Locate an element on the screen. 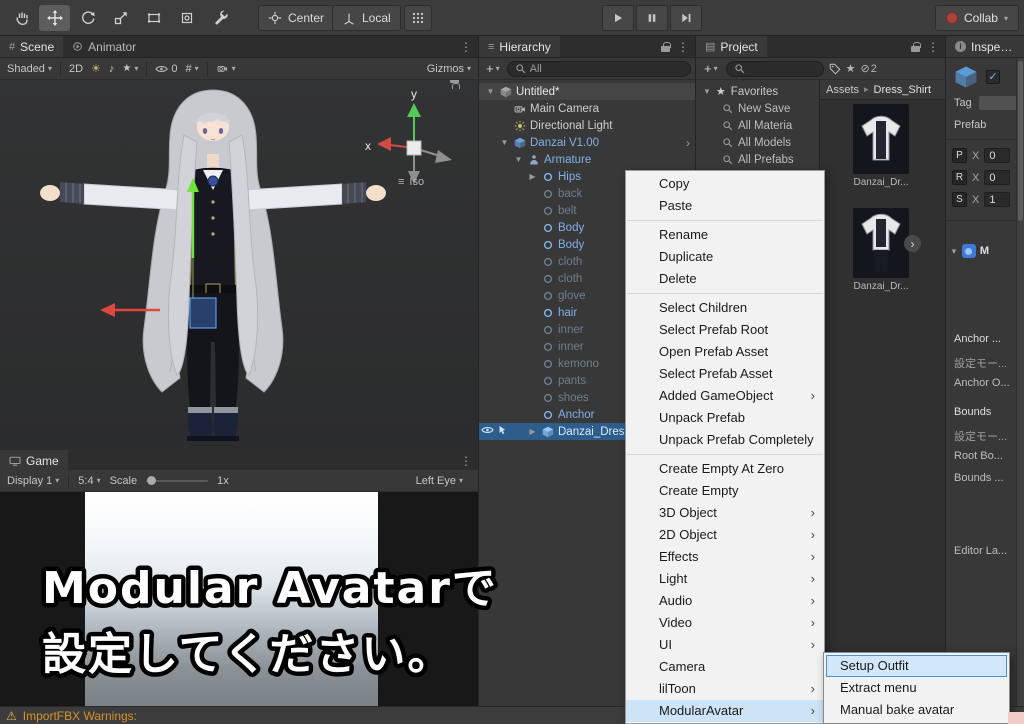 The width and height of the screenshot is (1024, 724). menu-item-rename: Rename is located at coordinates (725, 235).